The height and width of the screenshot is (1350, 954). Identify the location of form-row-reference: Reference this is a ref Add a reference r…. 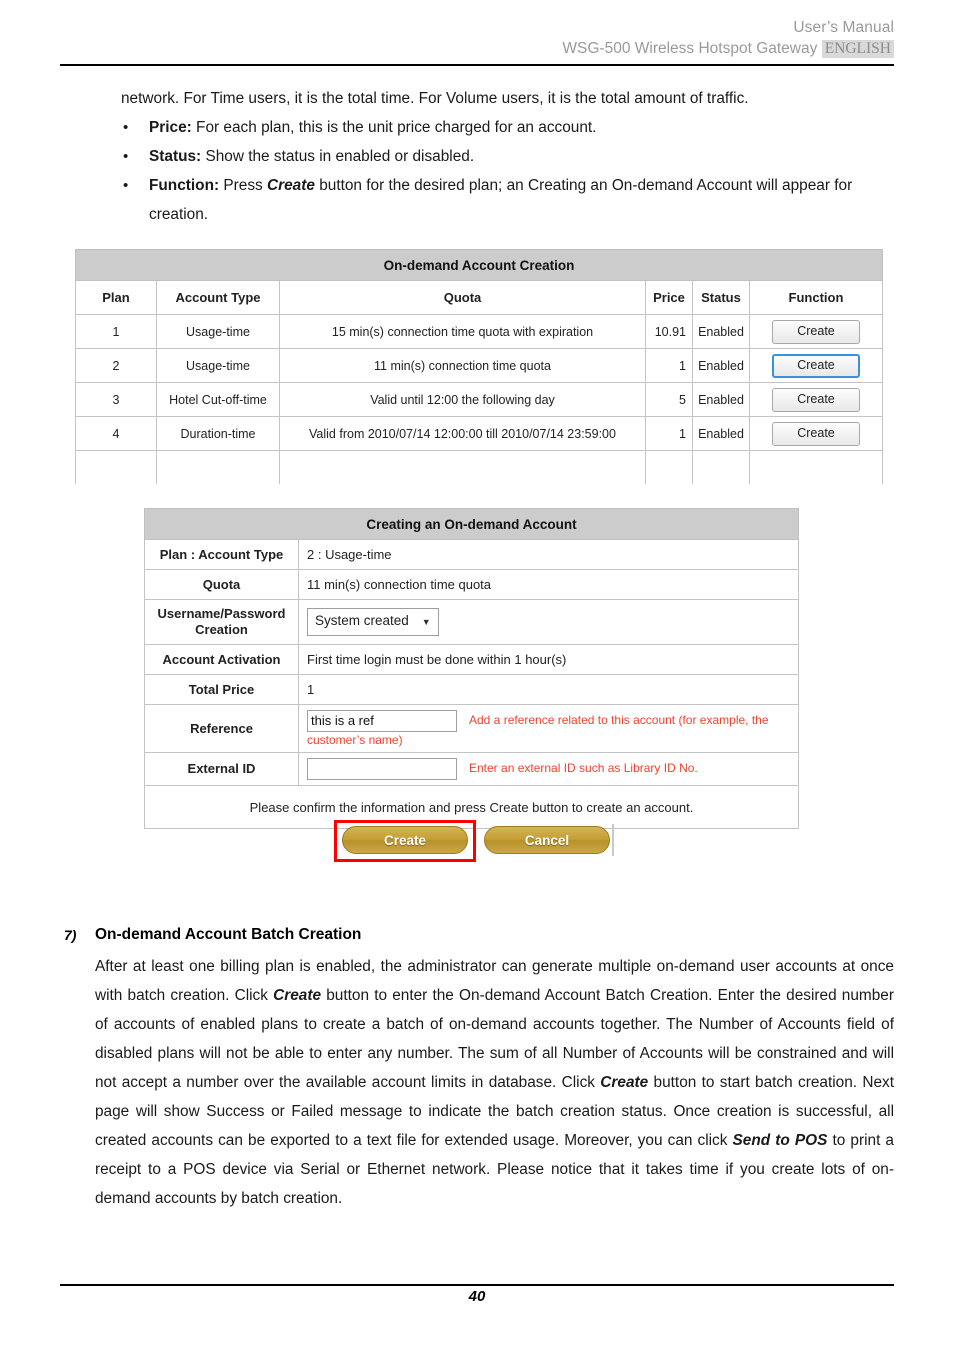
(471, 728).